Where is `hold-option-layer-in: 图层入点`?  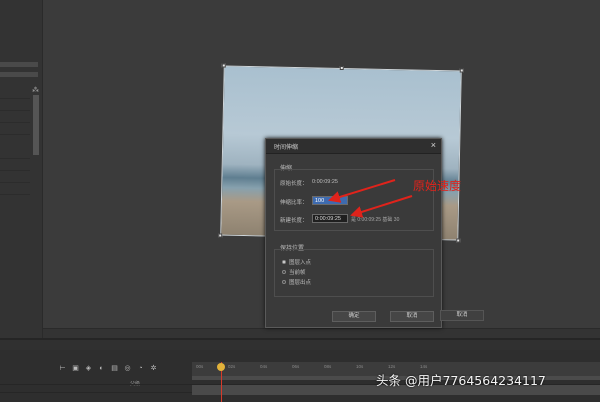 hold-option-layer-in: 图层入点 is located at coordinates (296, 262).